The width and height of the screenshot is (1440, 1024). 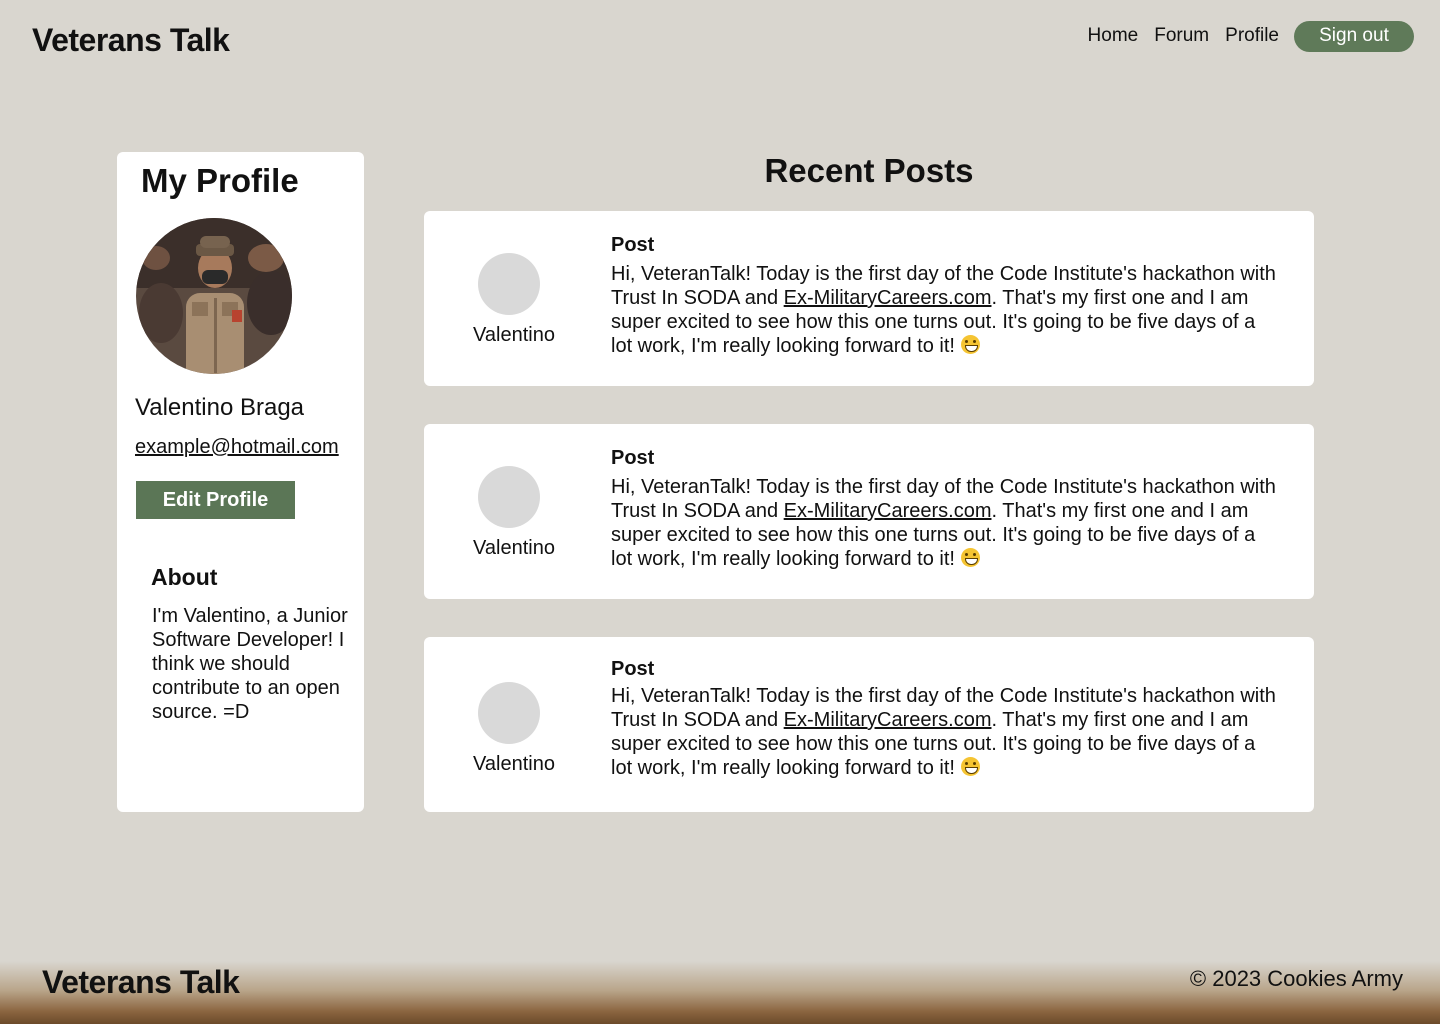 What do you see at coordinates (720, 982) in the screenshot?
I see `footer: Veterans Talk © 2023 Cookies Army` at bounding box center [720, 982].